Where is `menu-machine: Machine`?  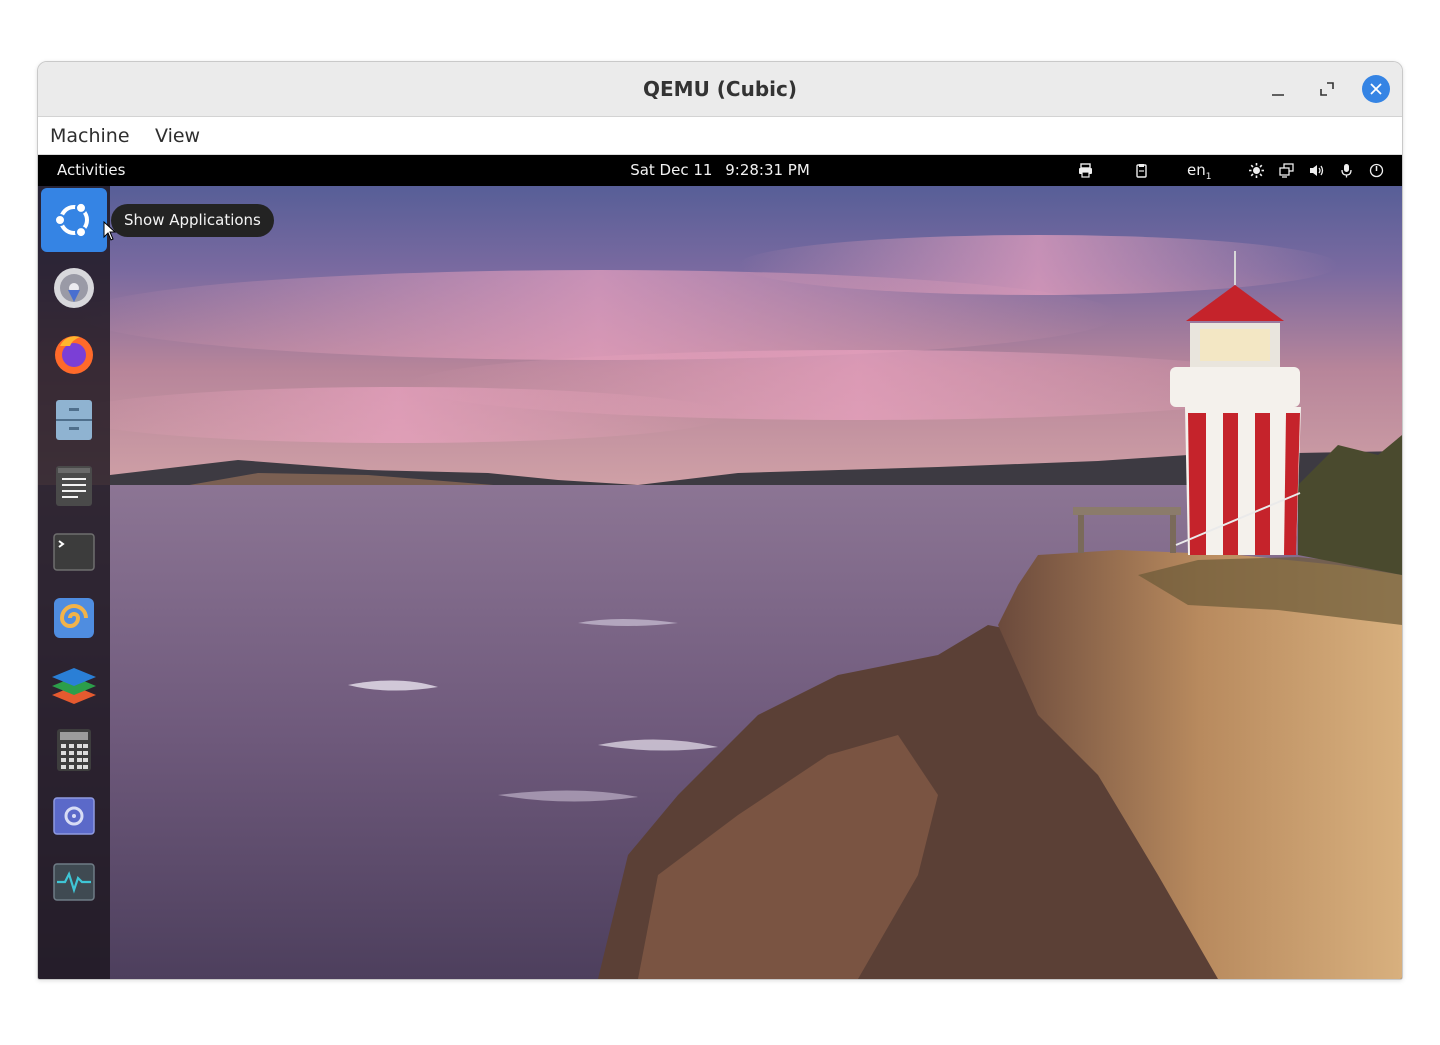
menu-machine: Machine is located at coordinates (90, 136).